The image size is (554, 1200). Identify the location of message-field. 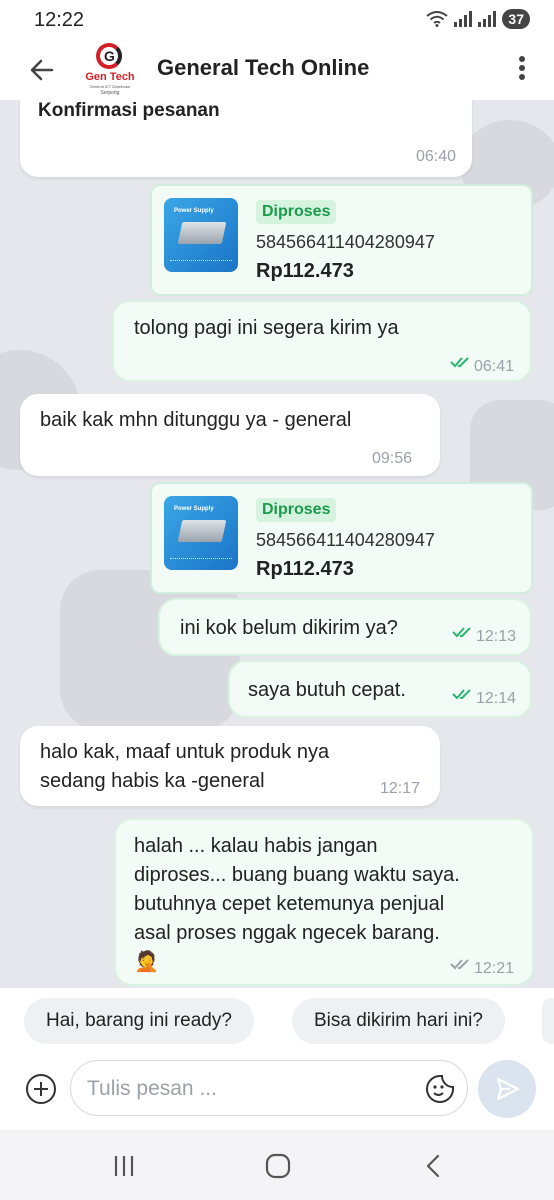
(269, 1088).